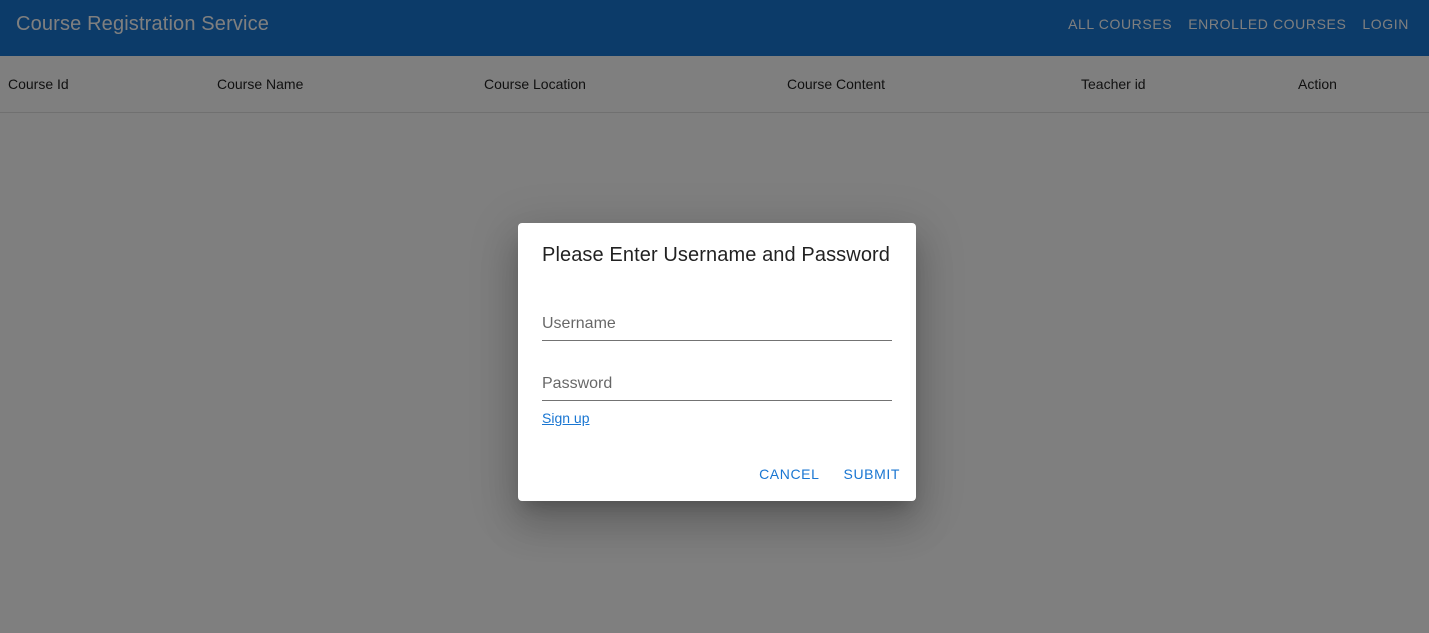  I want to click on username-field, so click(717, 325).